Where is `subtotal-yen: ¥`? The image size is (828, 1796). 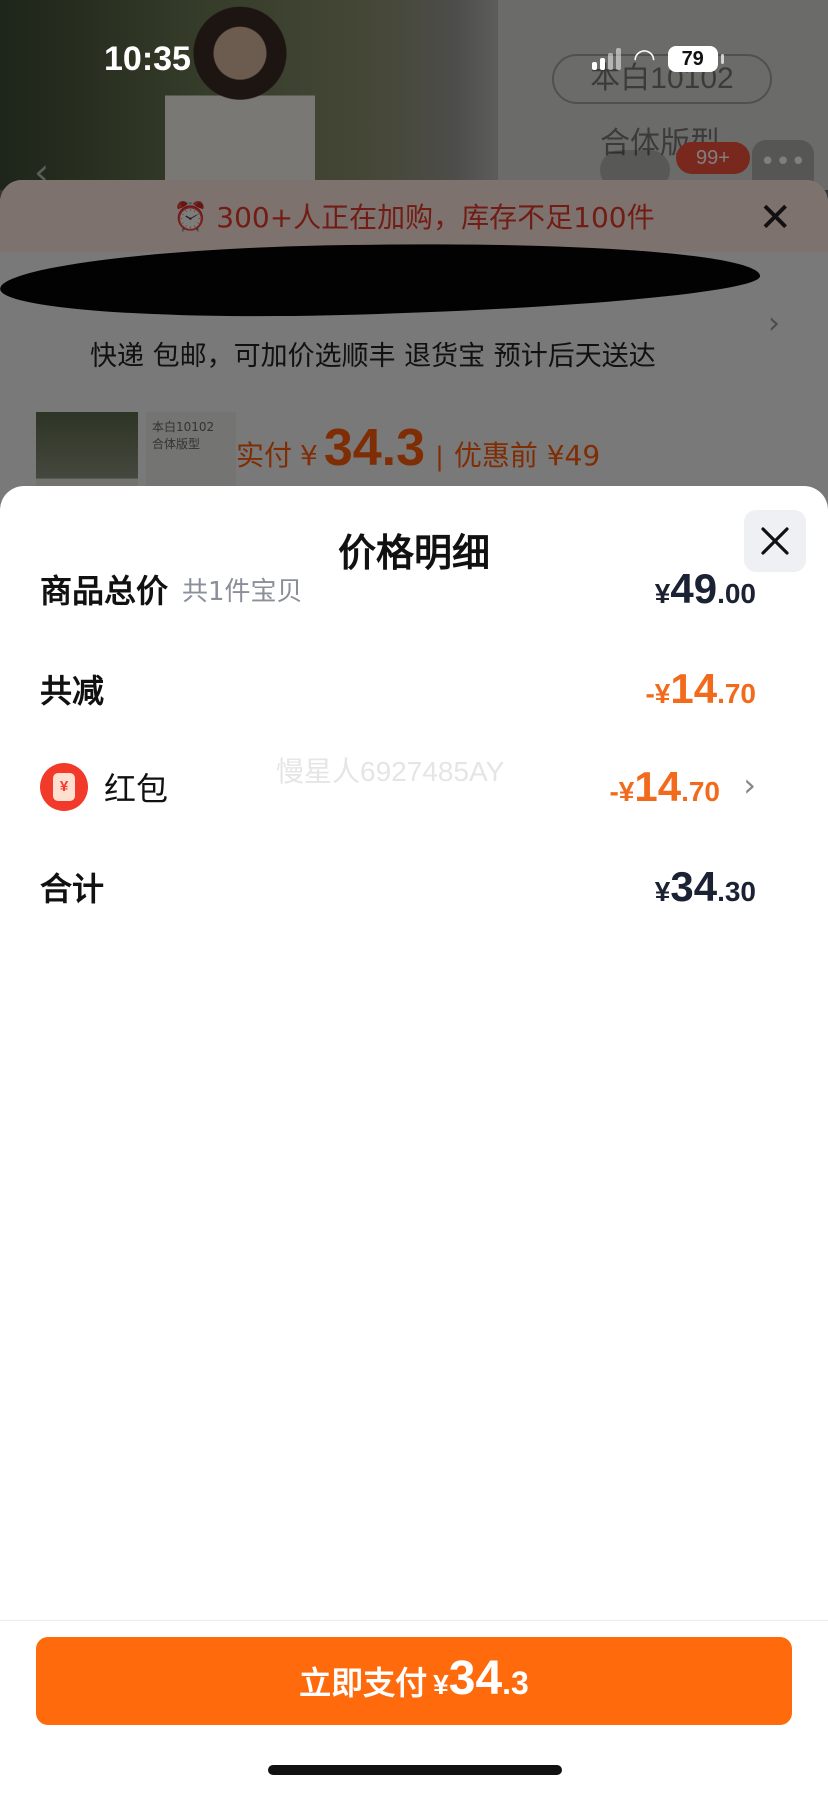 subtotal-yen: ¥ is located at coordinates (662, 593).